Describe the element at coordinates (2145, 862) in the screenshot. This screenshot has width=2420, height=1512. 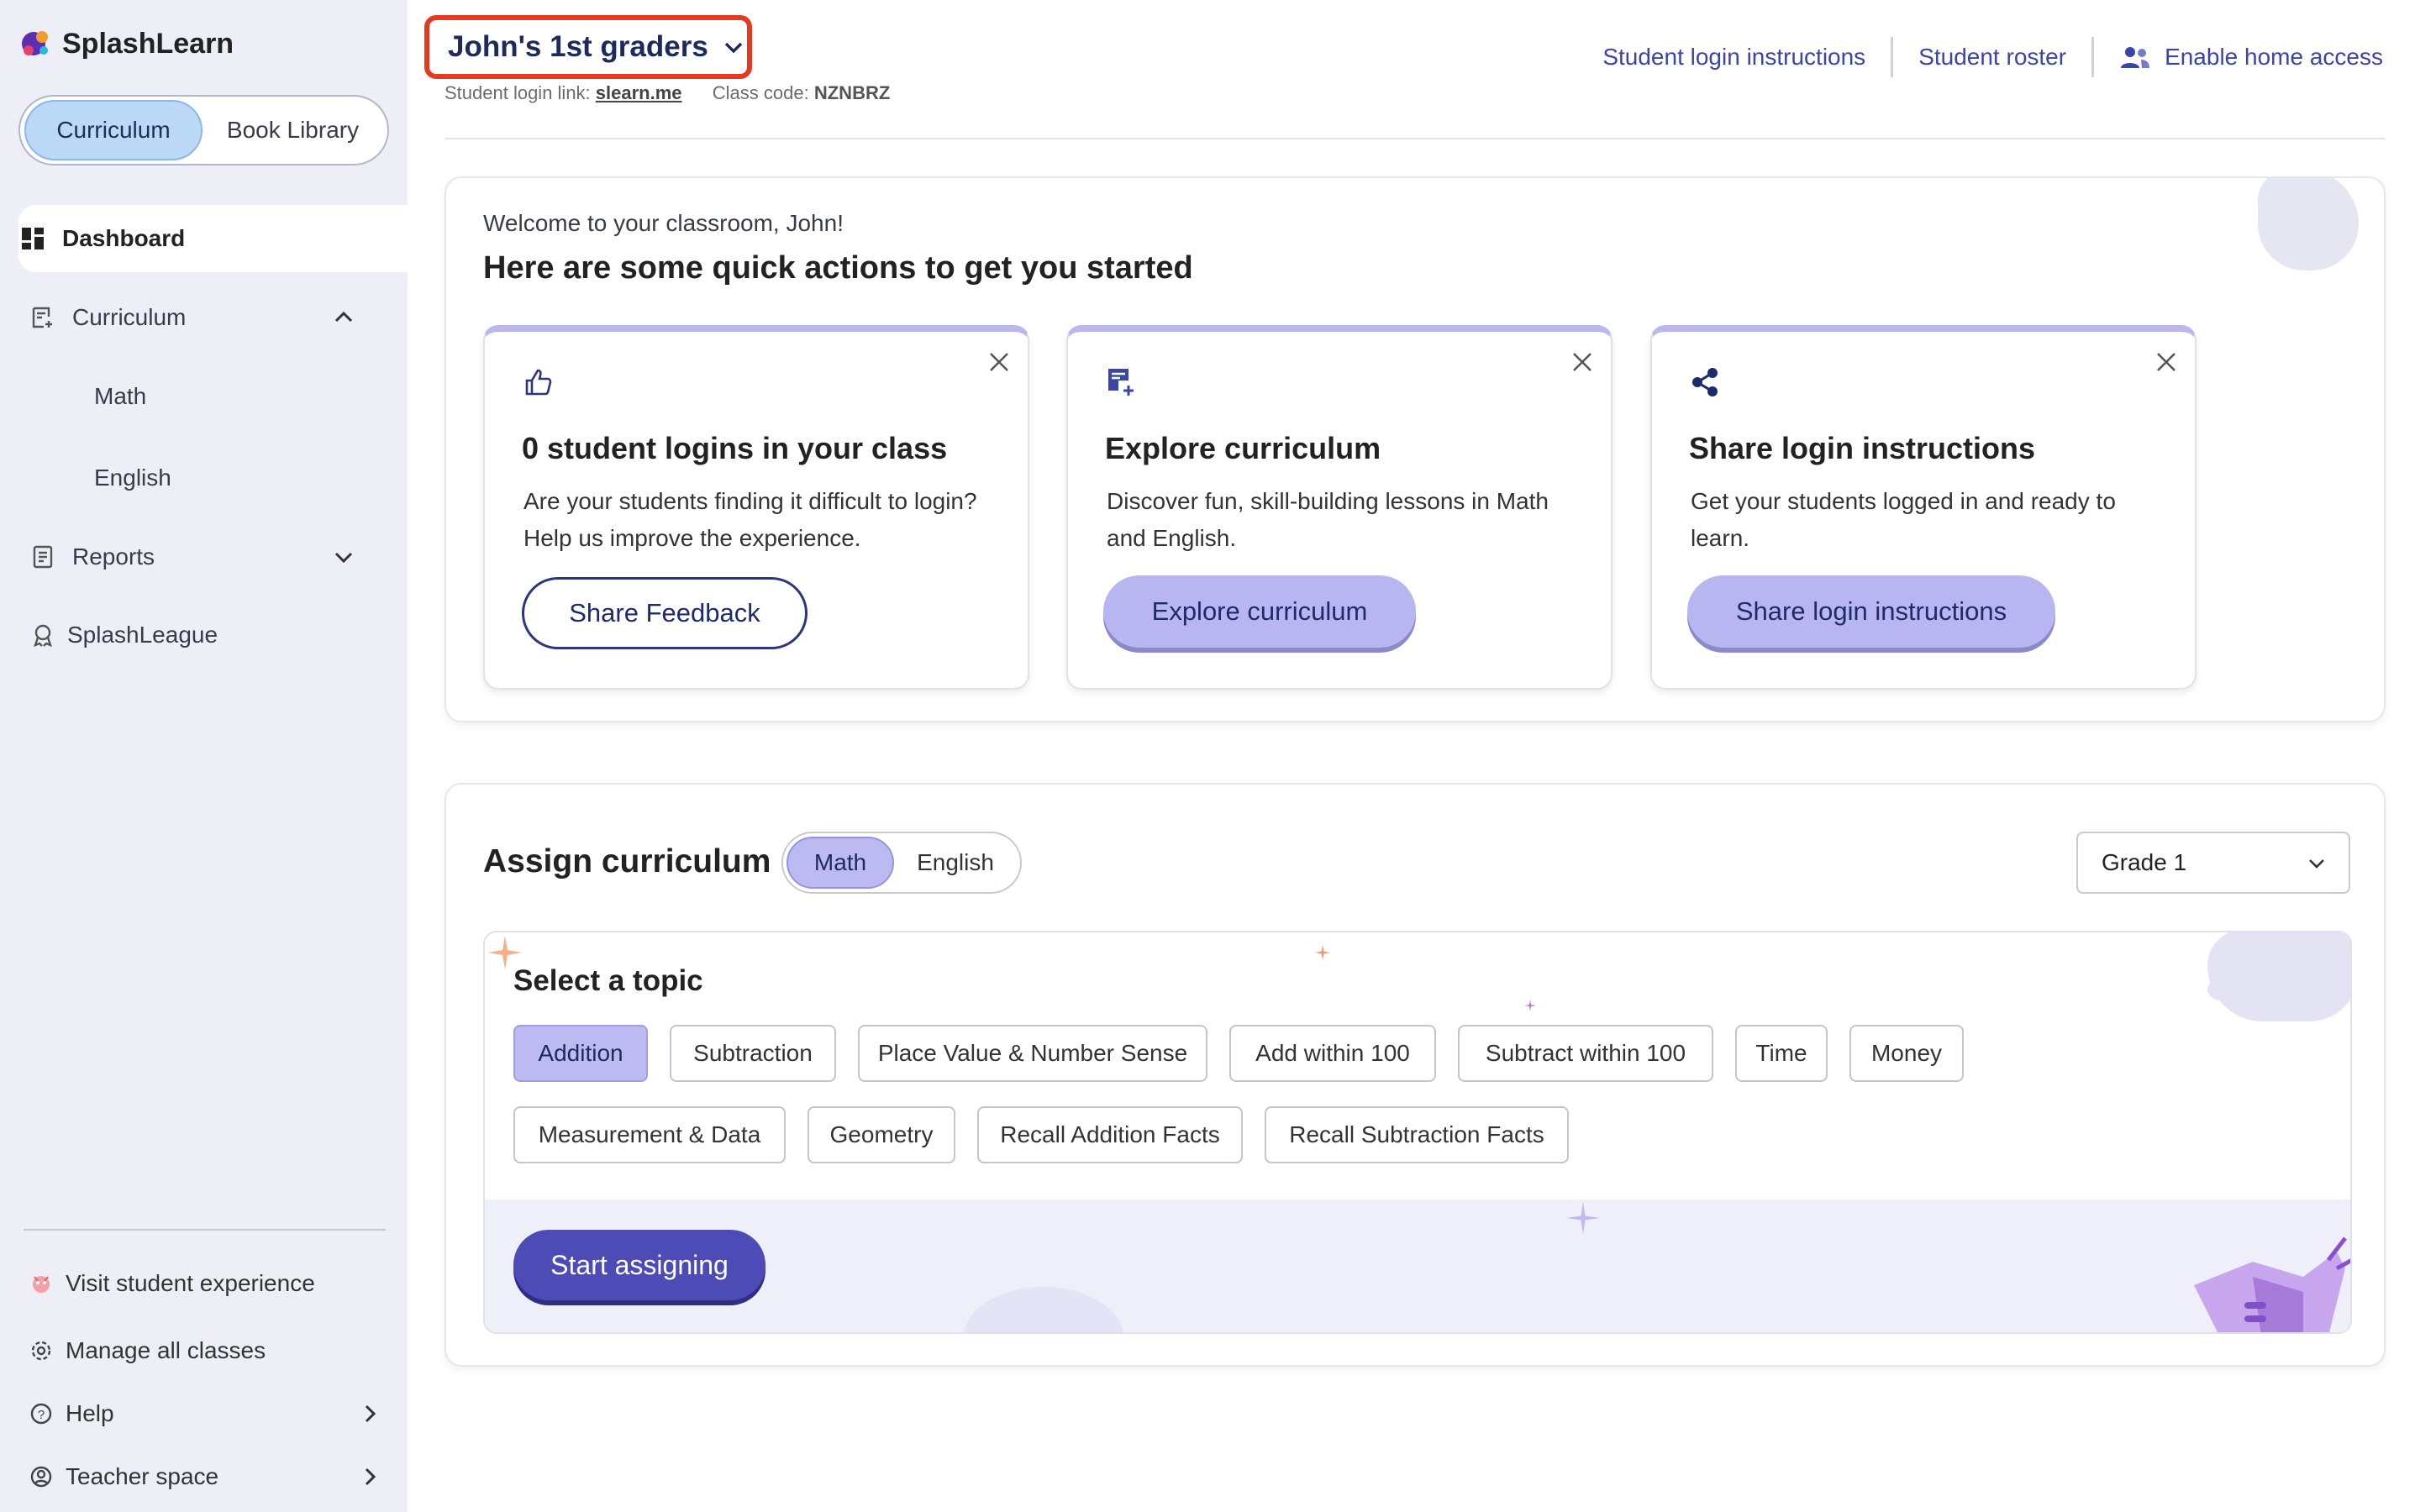
I see `grade-value: Grade 1` at that location.